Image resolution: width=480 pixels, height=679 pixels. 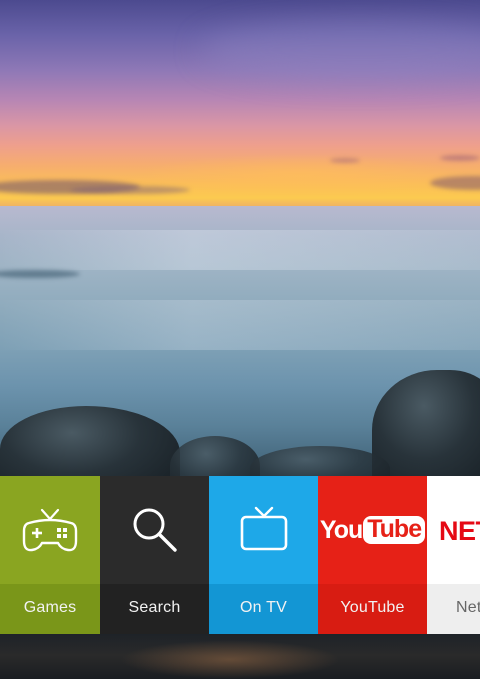 What do you see at coordinates (154, 530) in the screenshot?
I see `magnifier-icon` at bounding box center [154, 530].